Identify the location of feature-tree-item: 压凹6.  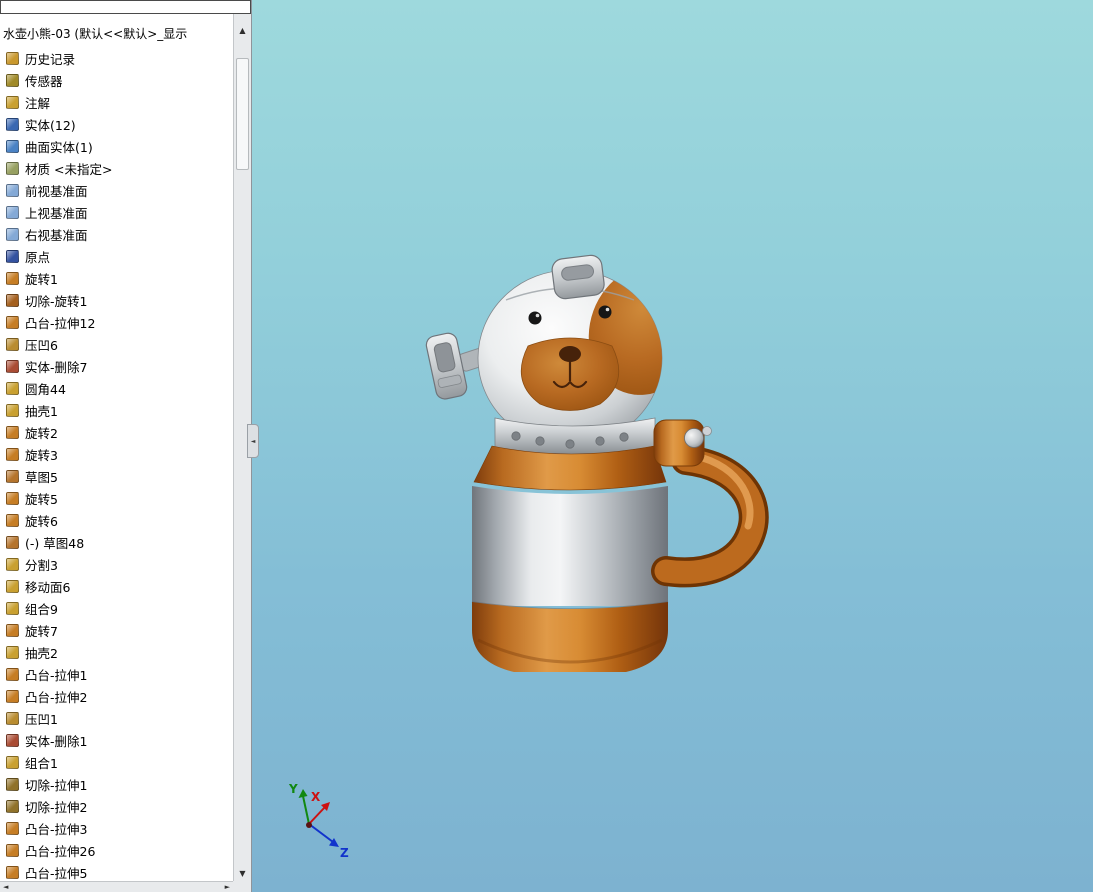
(116, 344).